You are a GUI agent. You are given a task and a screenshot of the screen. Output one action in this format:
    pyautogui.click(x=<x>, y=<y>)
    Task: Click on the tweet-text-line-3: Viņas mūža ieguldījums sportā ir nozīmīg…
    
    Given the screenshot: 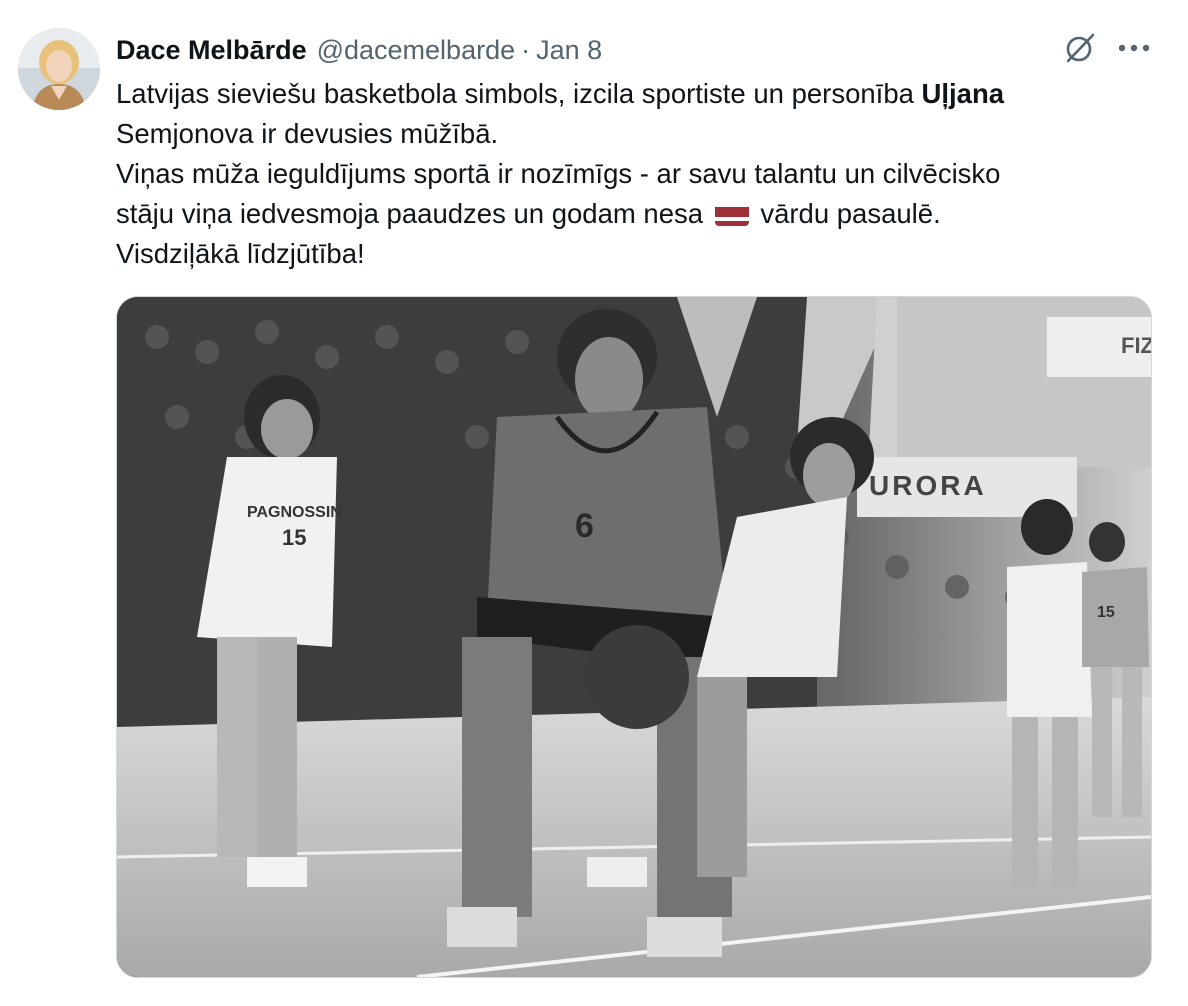 What is the action you would take?
    pyautogui.click(x=558, y=173)
    